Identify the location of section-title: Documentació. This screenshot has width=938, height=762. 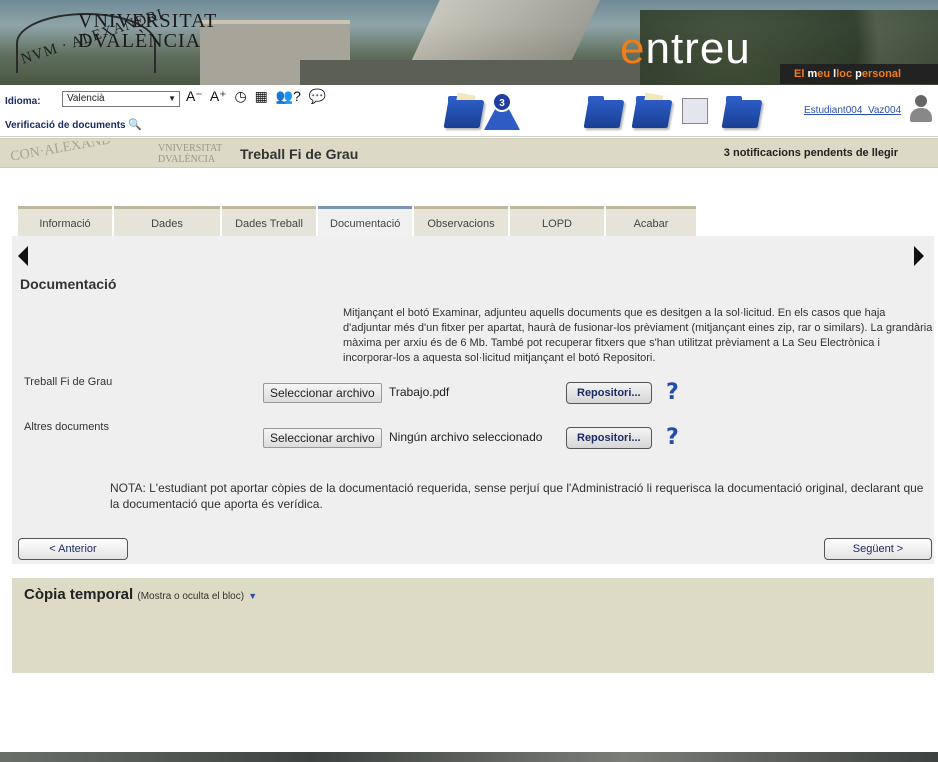
(68, 284).